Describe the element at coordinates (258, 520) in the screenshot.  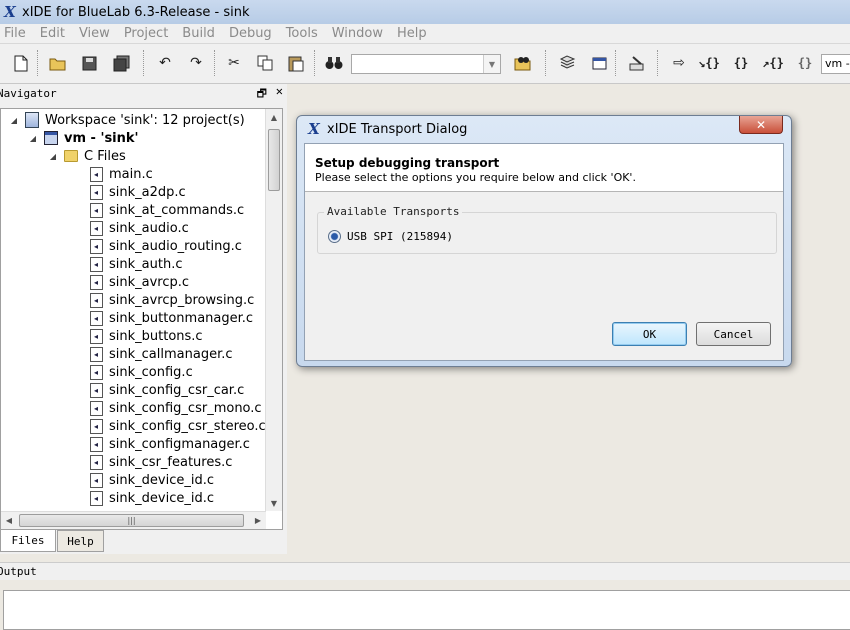
I see `scroll-right-icon: ▶` at that location.